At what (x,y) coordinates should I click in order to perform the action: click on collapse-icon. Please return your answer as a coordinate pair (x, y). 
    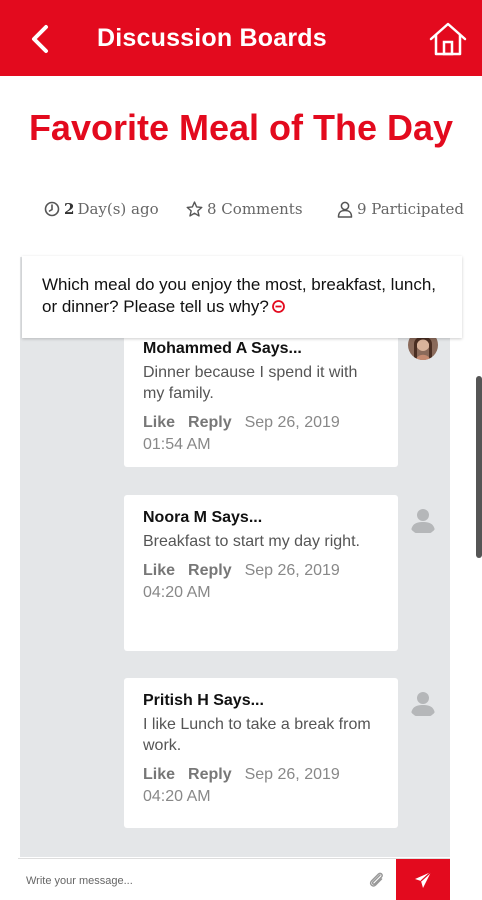
    Looking at the image, I should click on (278, 308).